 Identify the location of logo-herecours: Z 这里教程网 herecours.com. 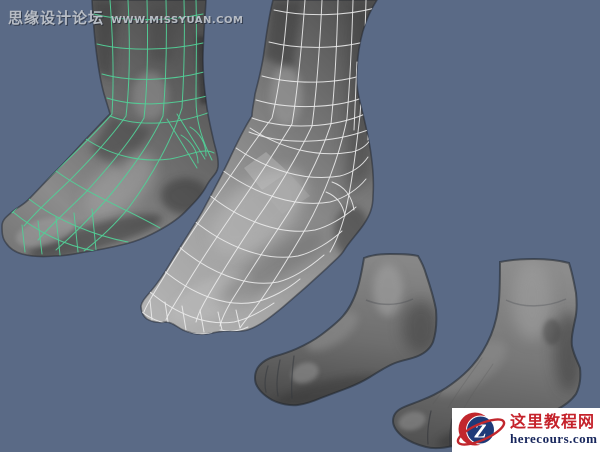
(526, 430).